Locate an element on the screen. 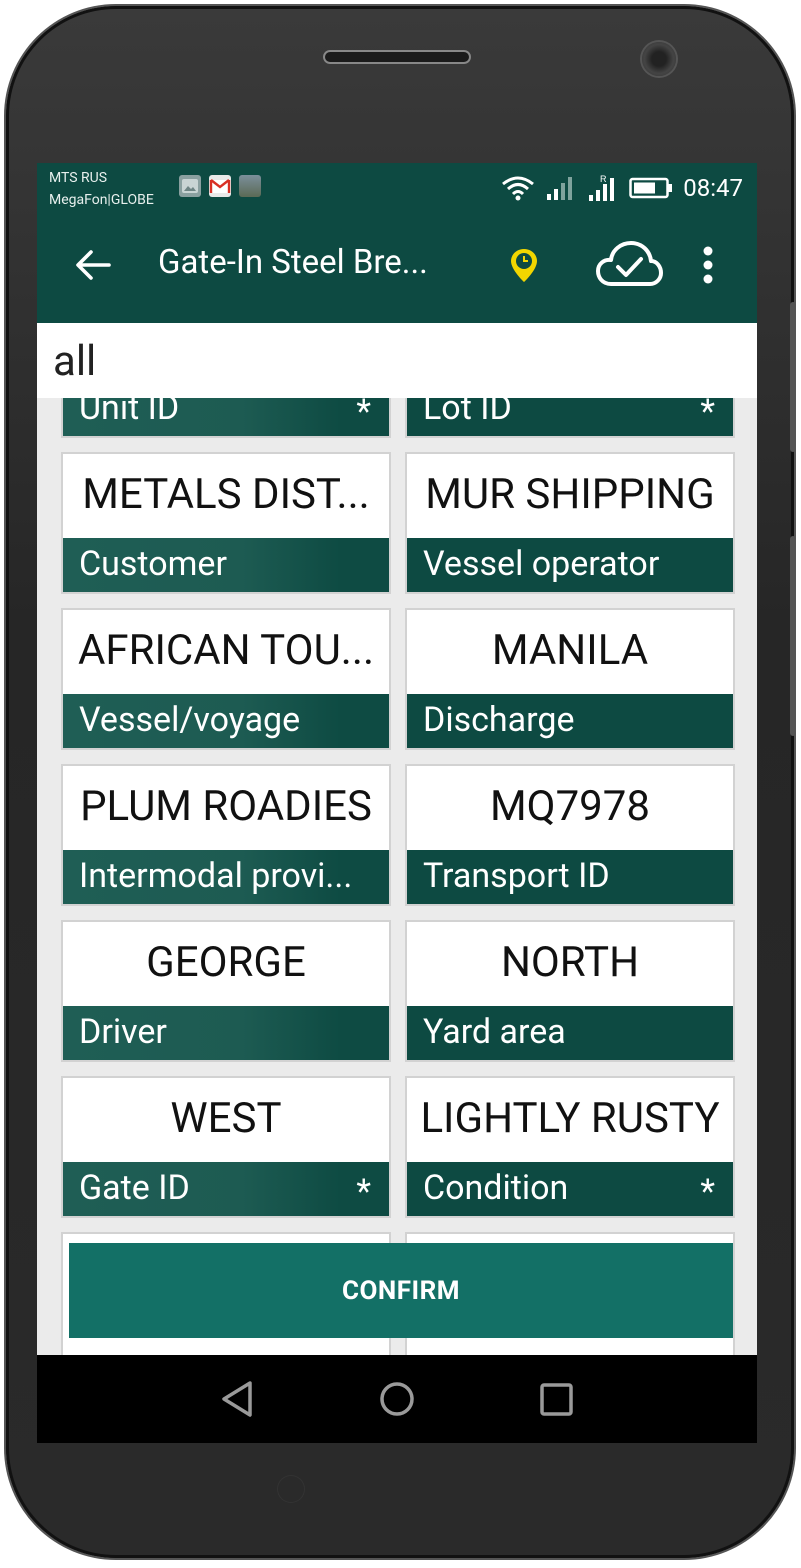 Image resolution: width=801 pixels, height=1568 pixels. tile-label-bar: Condition * is located at coordinates (570, 1189).